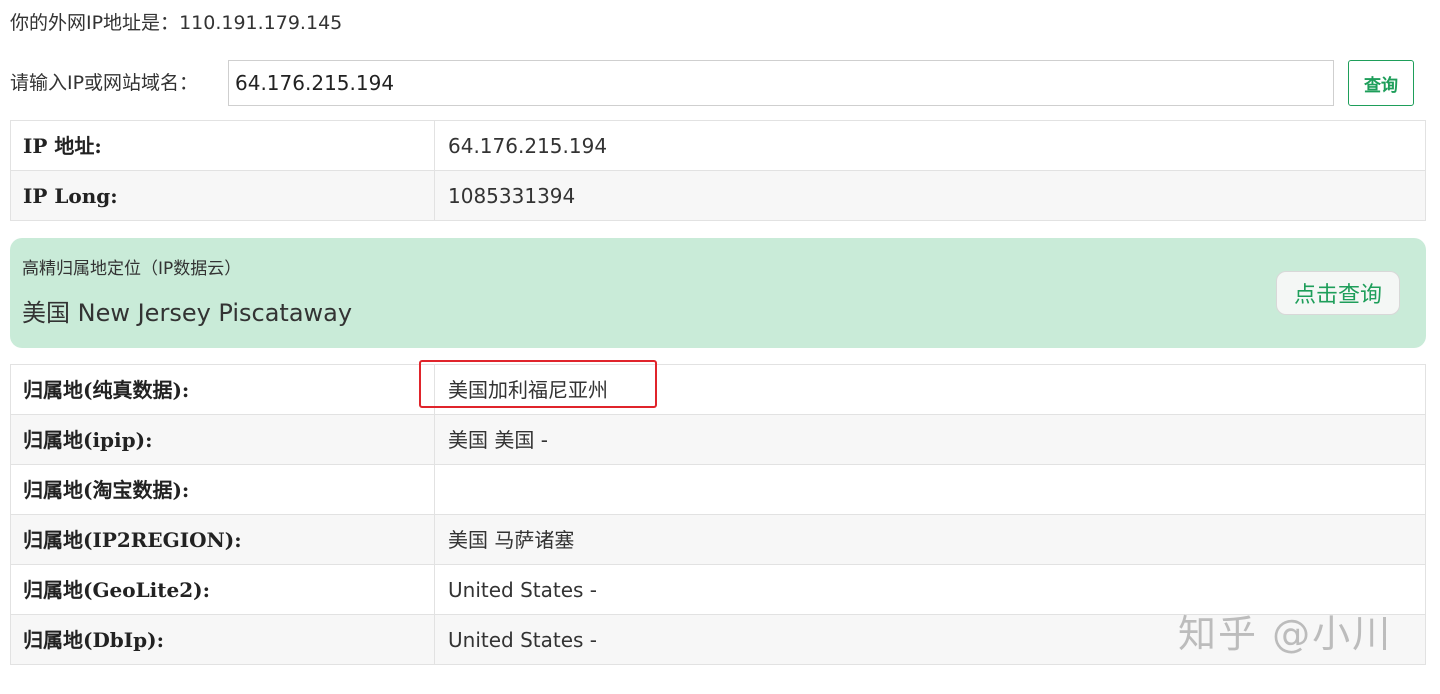 This screenshot has width=1440, height=694. Describe the element at coordinates (222, 489) in the screenshot. I see `location-label-taobao: 归属地(淘宝数据):` at that location.